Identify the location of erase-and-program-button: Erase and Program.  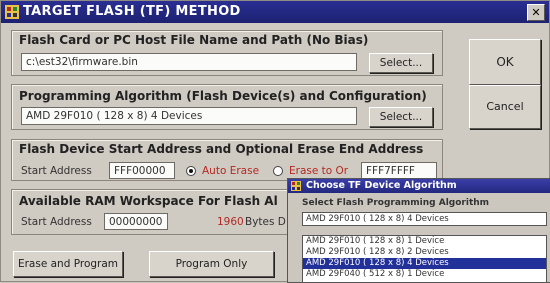
(68, 264).